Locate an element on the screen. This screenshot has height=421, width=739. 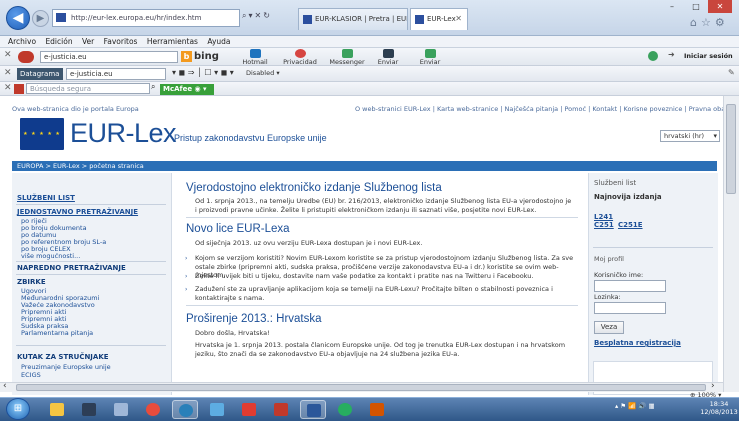
nav-item-parliamentary-questions: Parlamentarna pitanja is located at coordinates (57, 333).